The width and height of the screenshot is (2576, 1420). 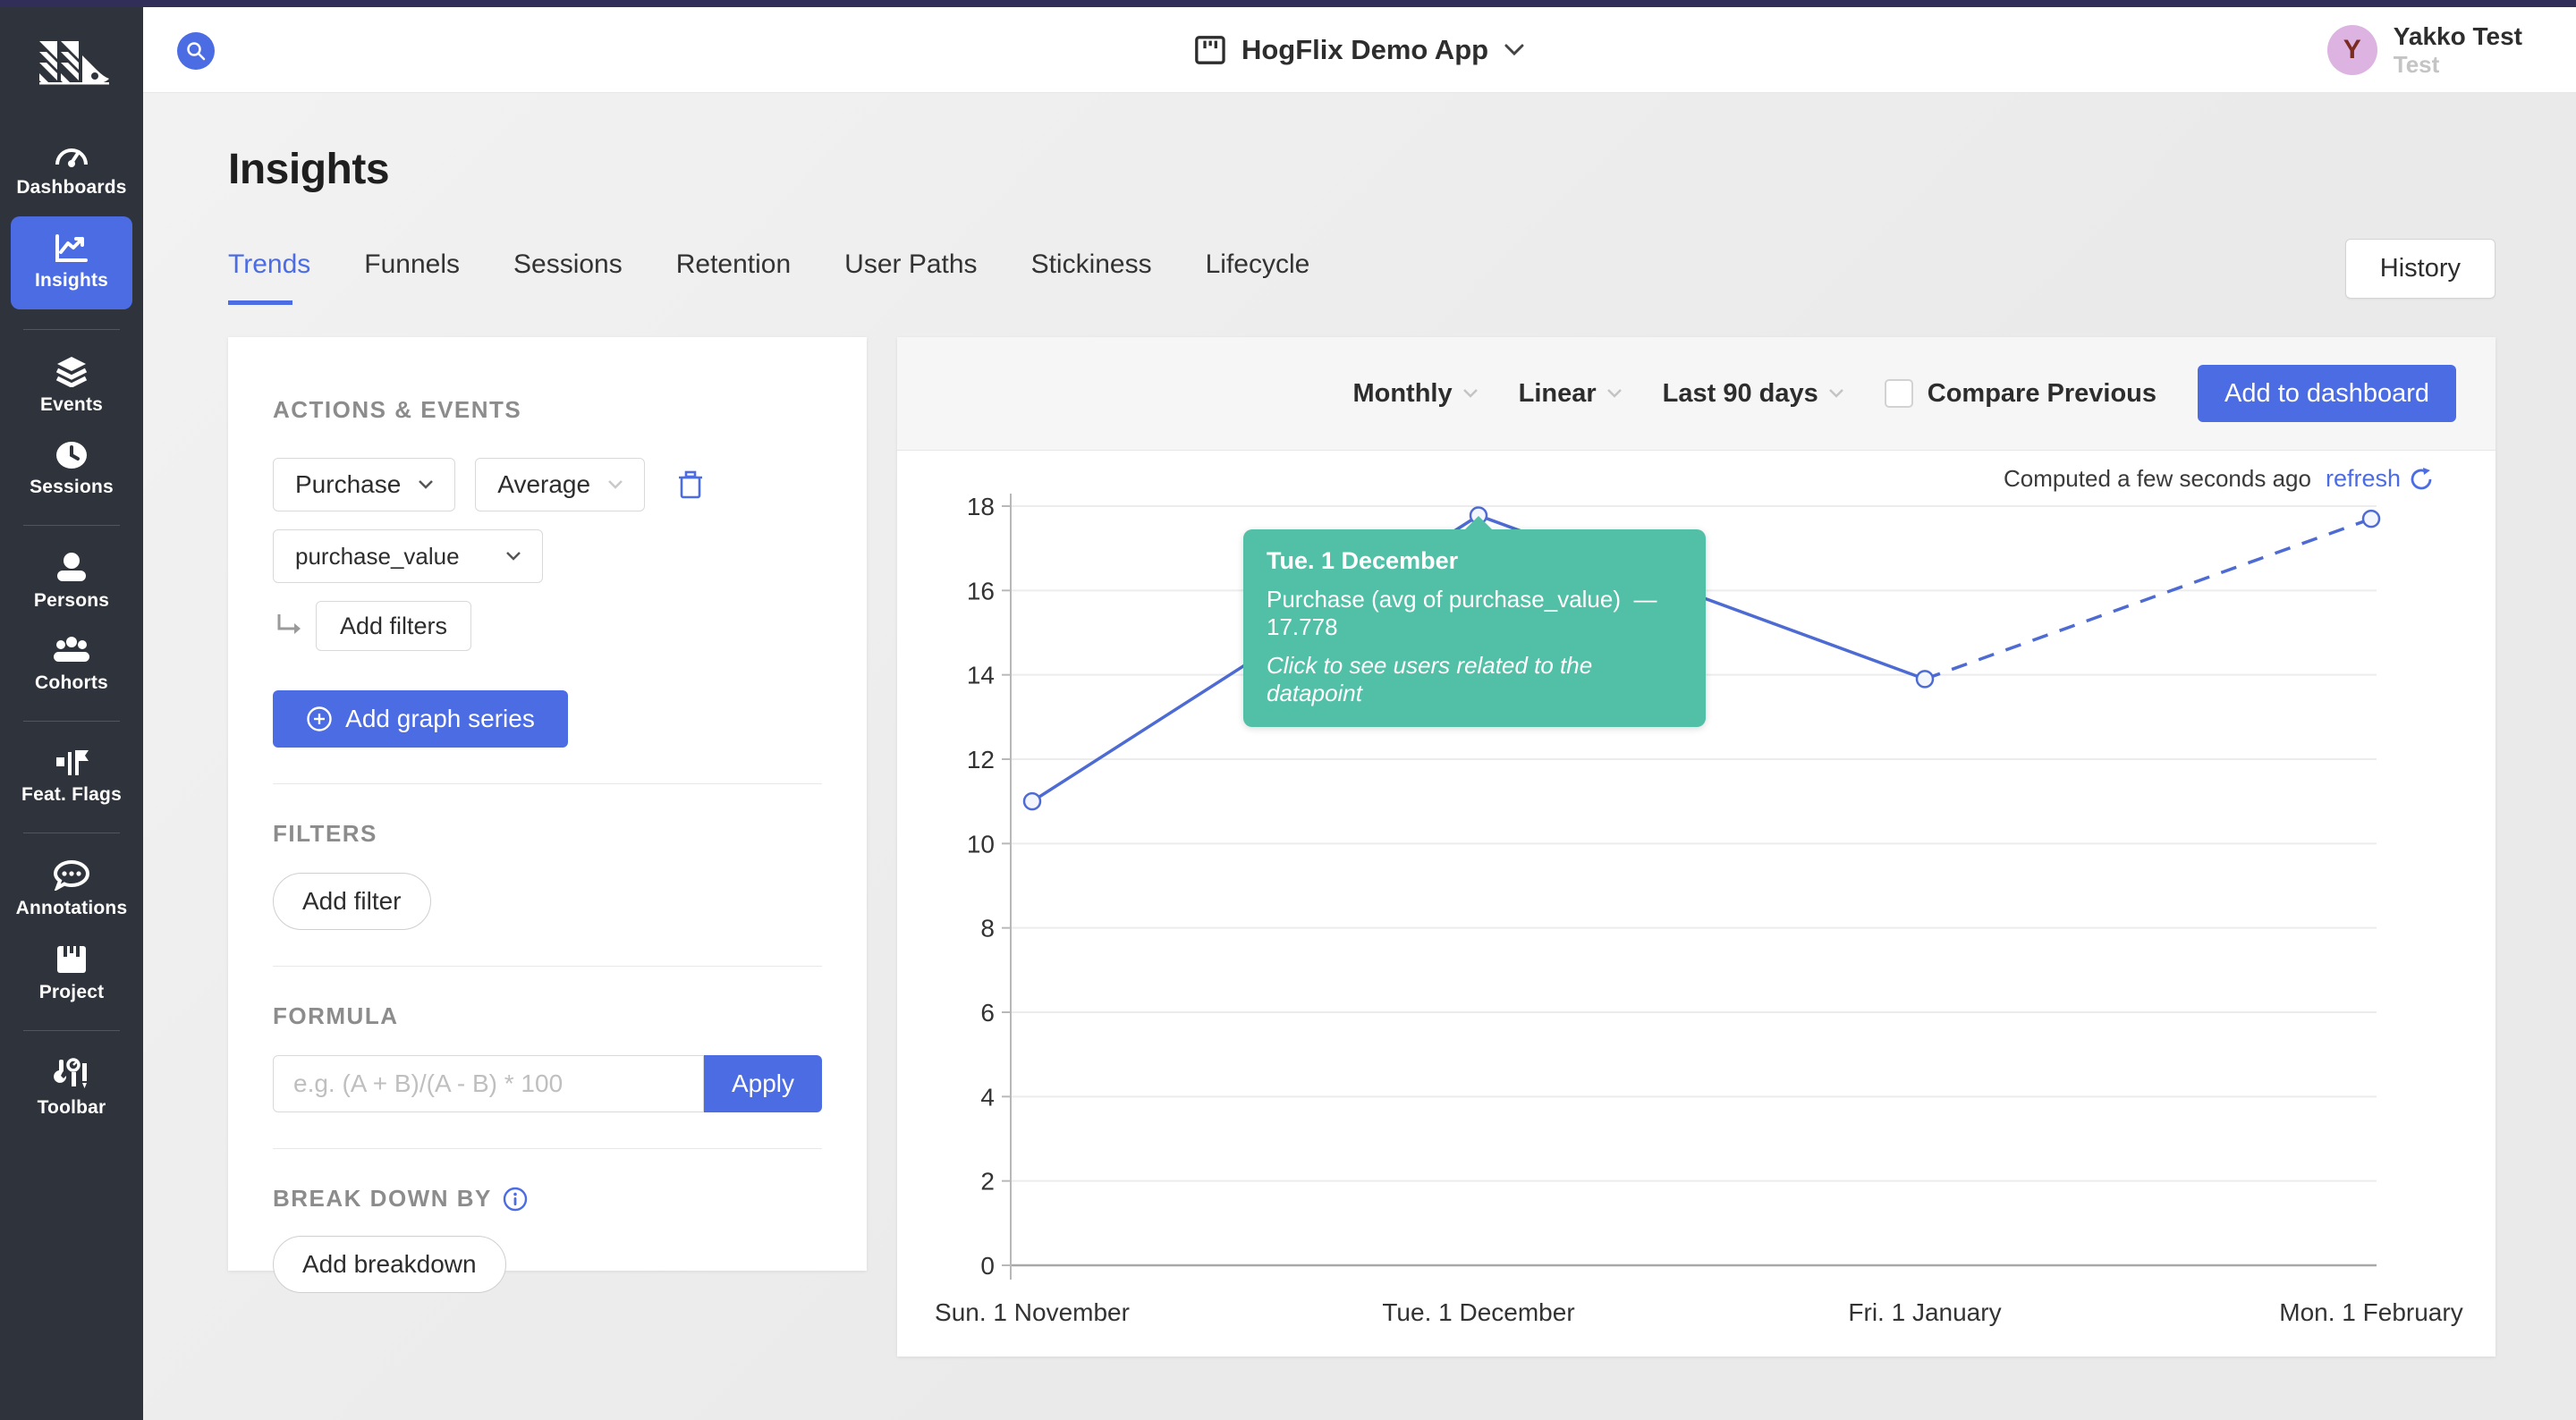 I want to click on display-value: Linear, so click(x=1557, y=393).